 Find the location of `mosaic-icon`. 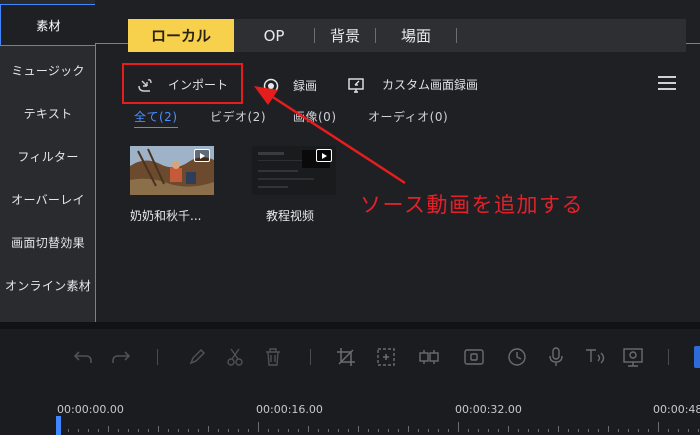

mosaic-icon is located at coordinates (386, 357).